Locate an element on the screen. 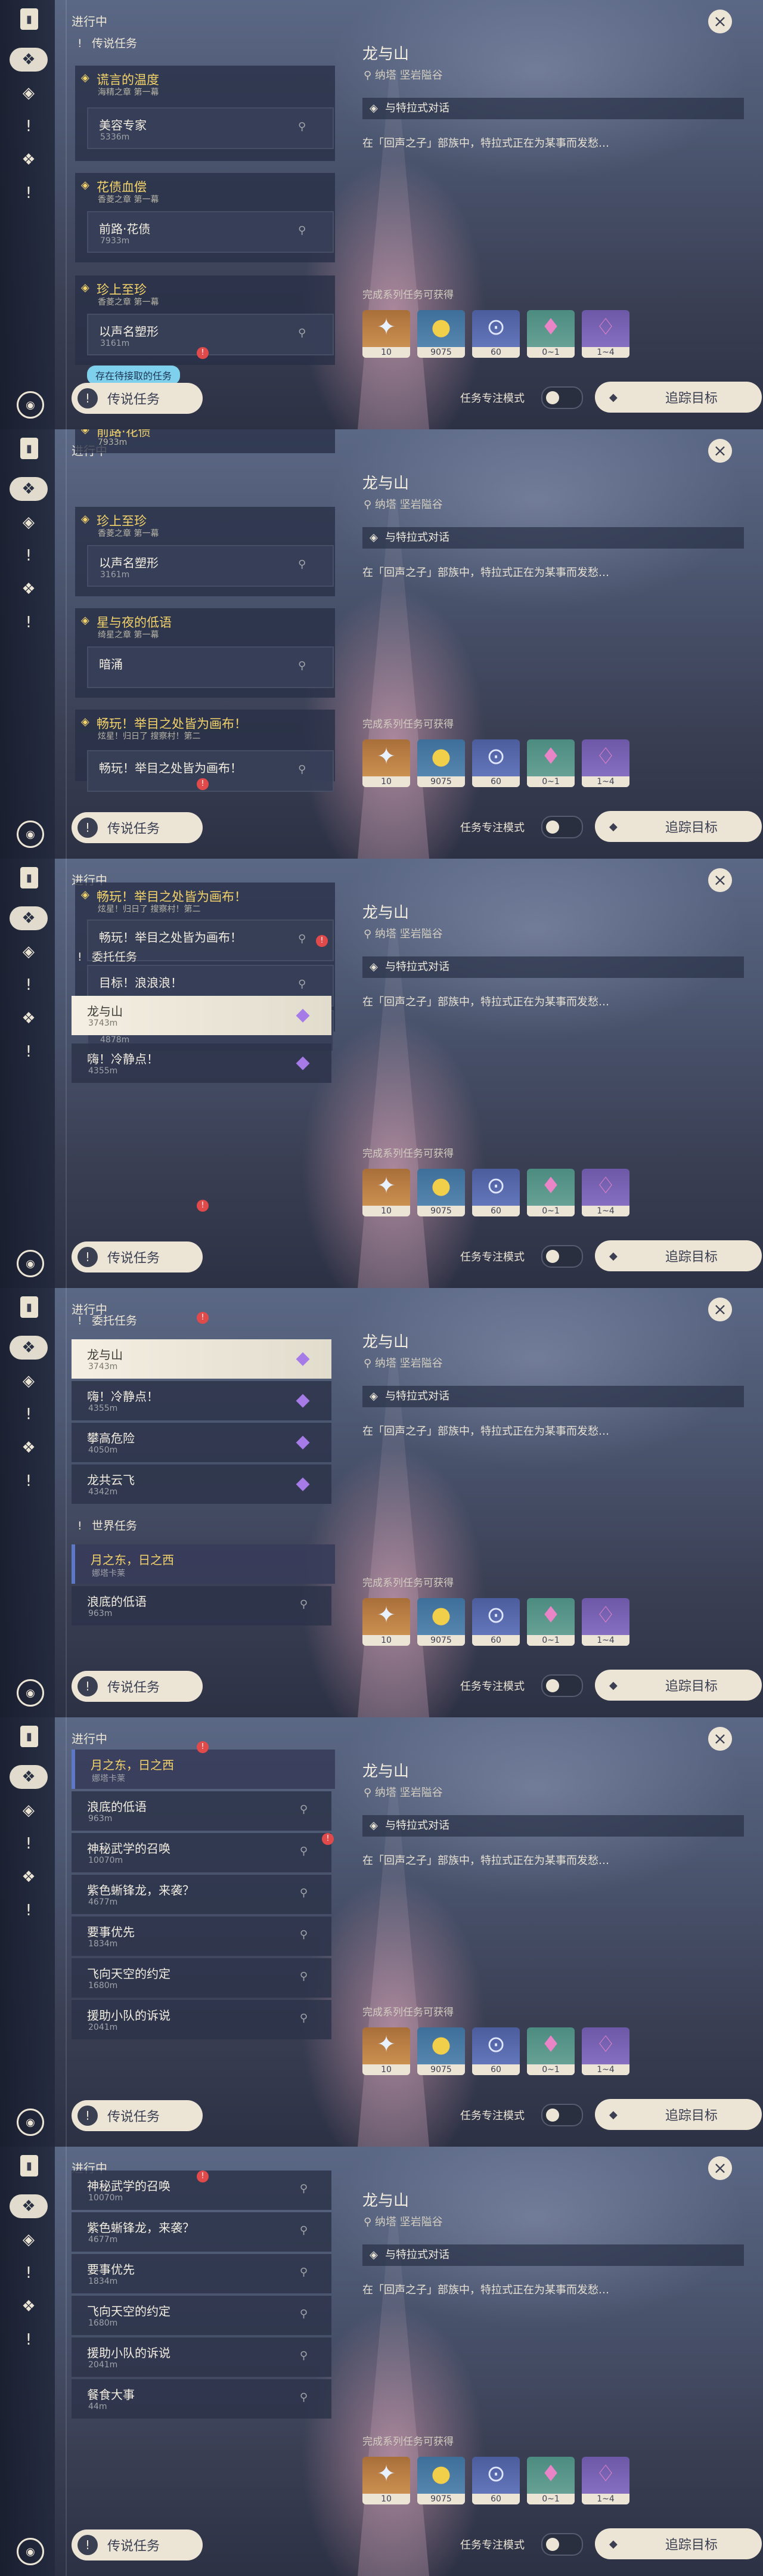  quest-step: 以声名塑形 3161m ⚲ is located at coordinates (210, 334).